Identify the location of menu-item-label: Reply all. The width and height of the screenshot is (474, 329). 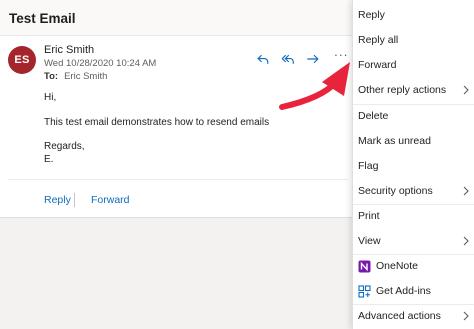
(378, 40).